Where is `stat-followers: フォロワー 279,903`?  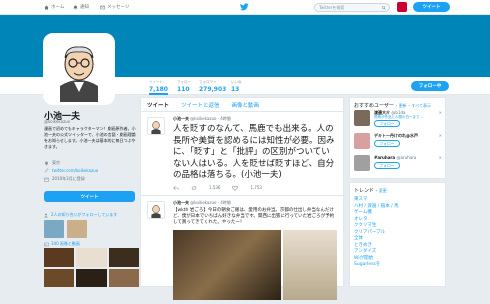
stat-followers: フォロワー 279,903 is located at coordinates (212, 86).